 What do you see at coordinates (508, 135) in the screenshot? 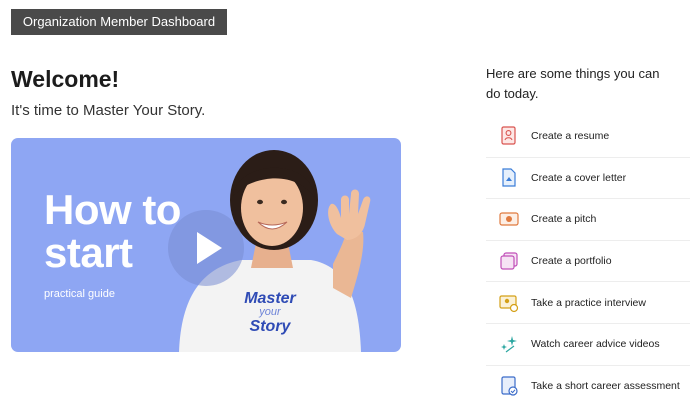
I see `resume-icon` at bounding box center [508, 135].